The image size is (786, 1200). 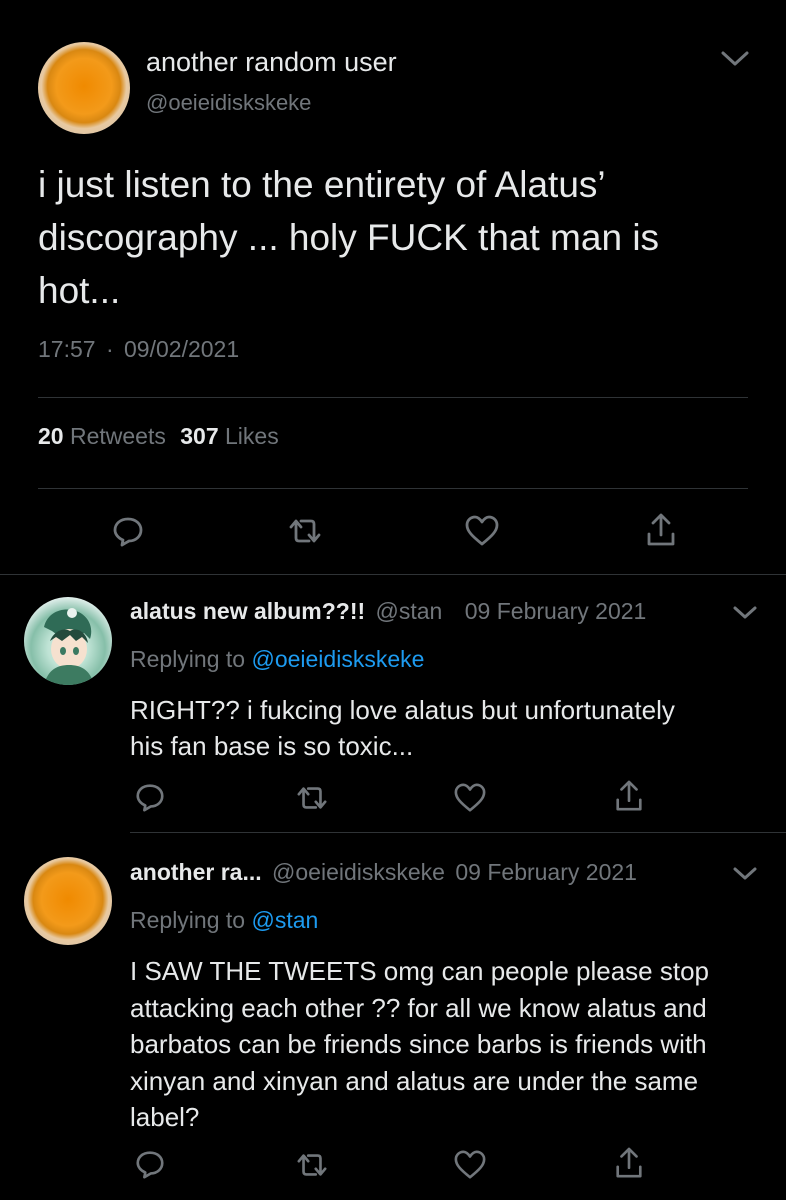 I want to click on tweet-time: 17:57, so click(x=67, y=349).